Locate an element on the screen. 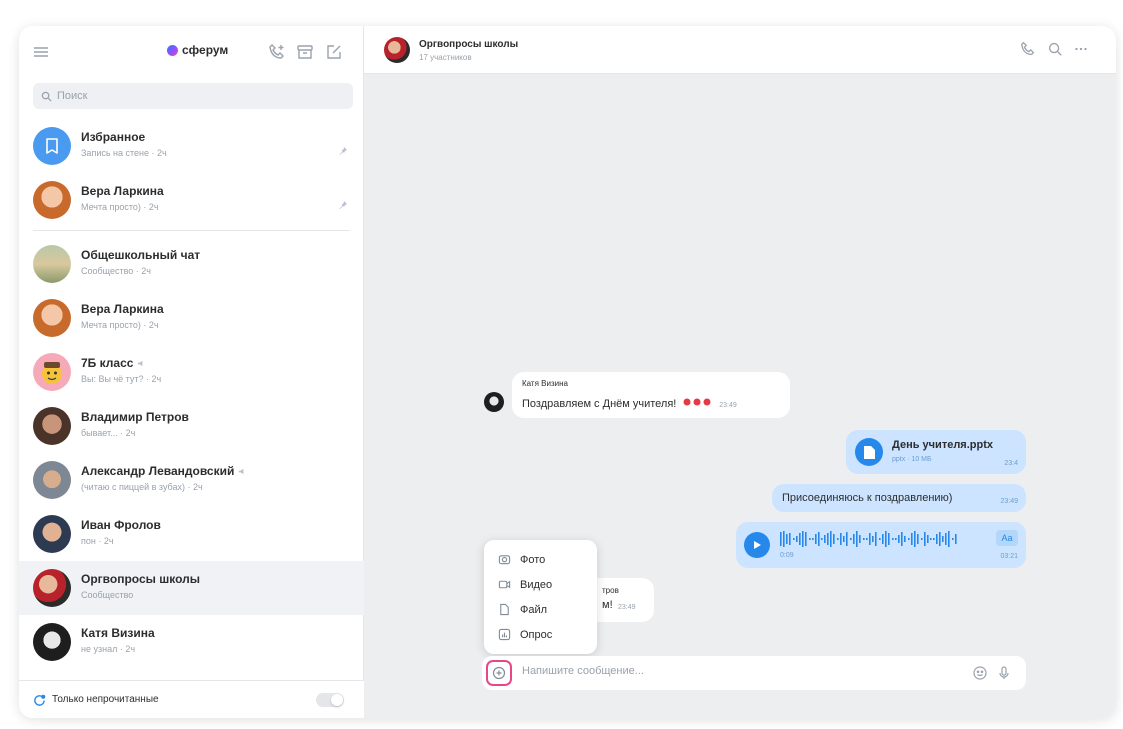 The width and height of the screenshot is (1123, 729). app-logo: сферум is located at coordinates (197, 50).